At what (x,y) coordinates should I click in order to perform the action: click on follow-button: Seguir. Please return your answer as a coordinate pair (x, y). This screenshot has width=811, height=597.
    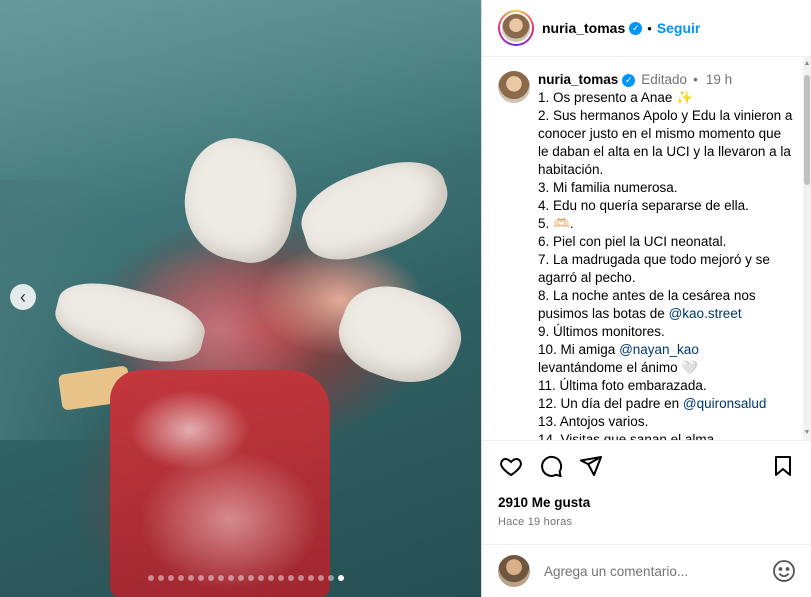
    Looking at the image, I should click on (679, 28).